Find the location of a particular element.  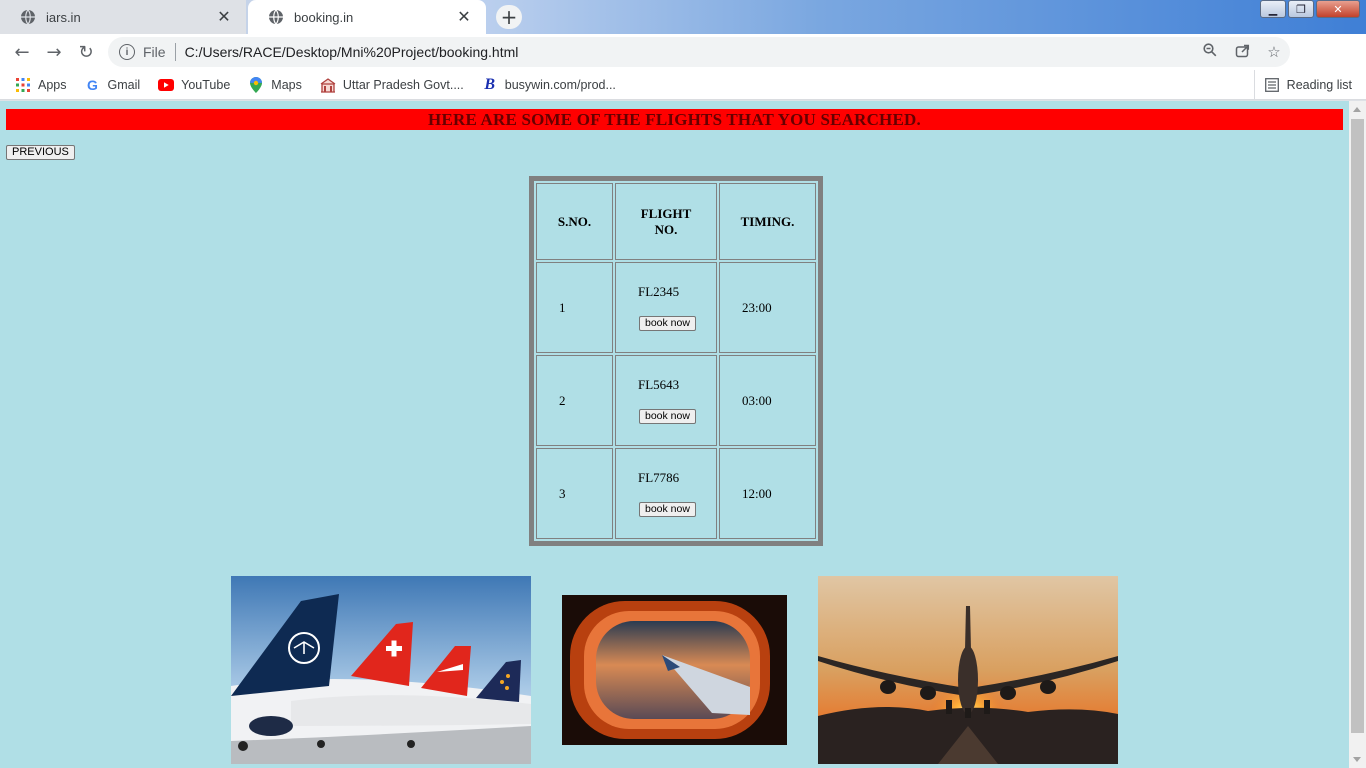

reading-list-label: Reading list is located at coordinates (1319, 85).